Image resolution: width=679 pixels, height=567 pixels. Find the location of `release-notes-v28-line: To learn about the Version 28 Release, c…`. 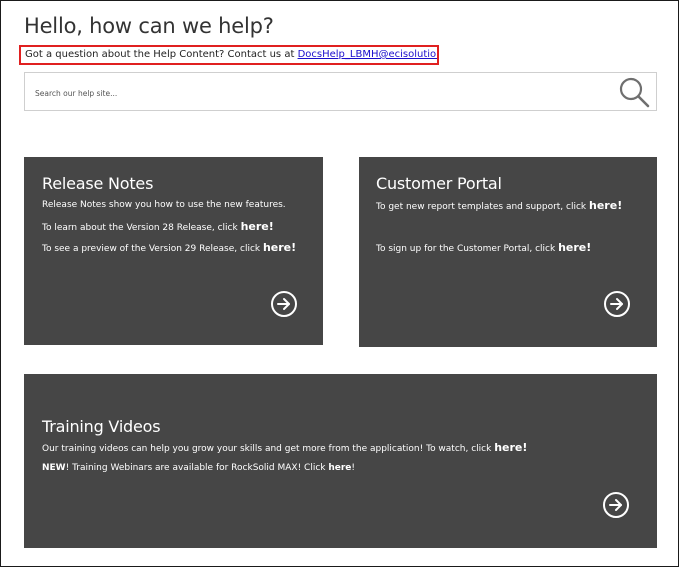

release-notes-v28-line: To learn about the Version 28 Release, c… is located at coordinates (158, 226).